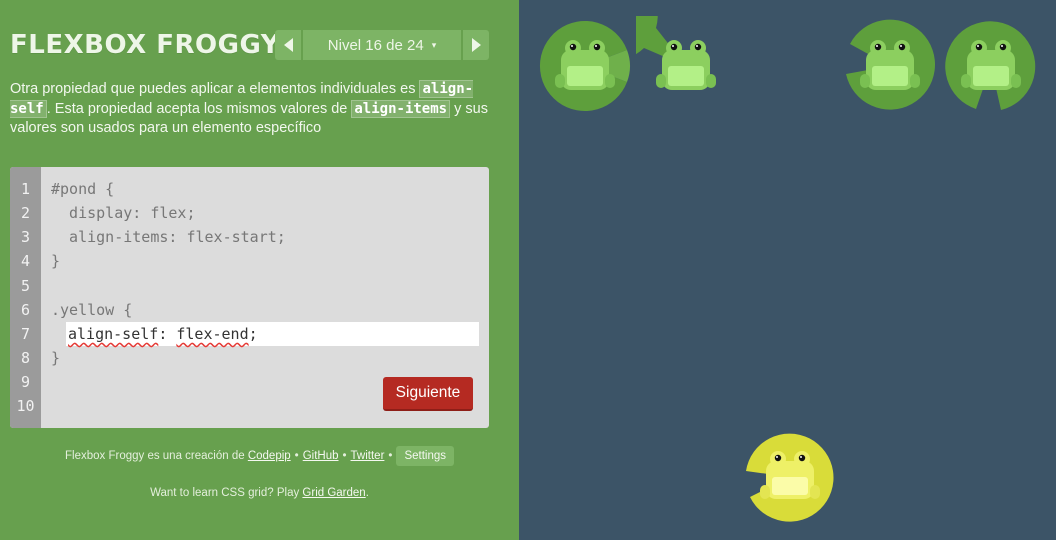 The image size is (1056, 540). What do you see at coordinates (25, 406) in the screenshot?
I see `line-number: 10` at bounding box center [25, 406].